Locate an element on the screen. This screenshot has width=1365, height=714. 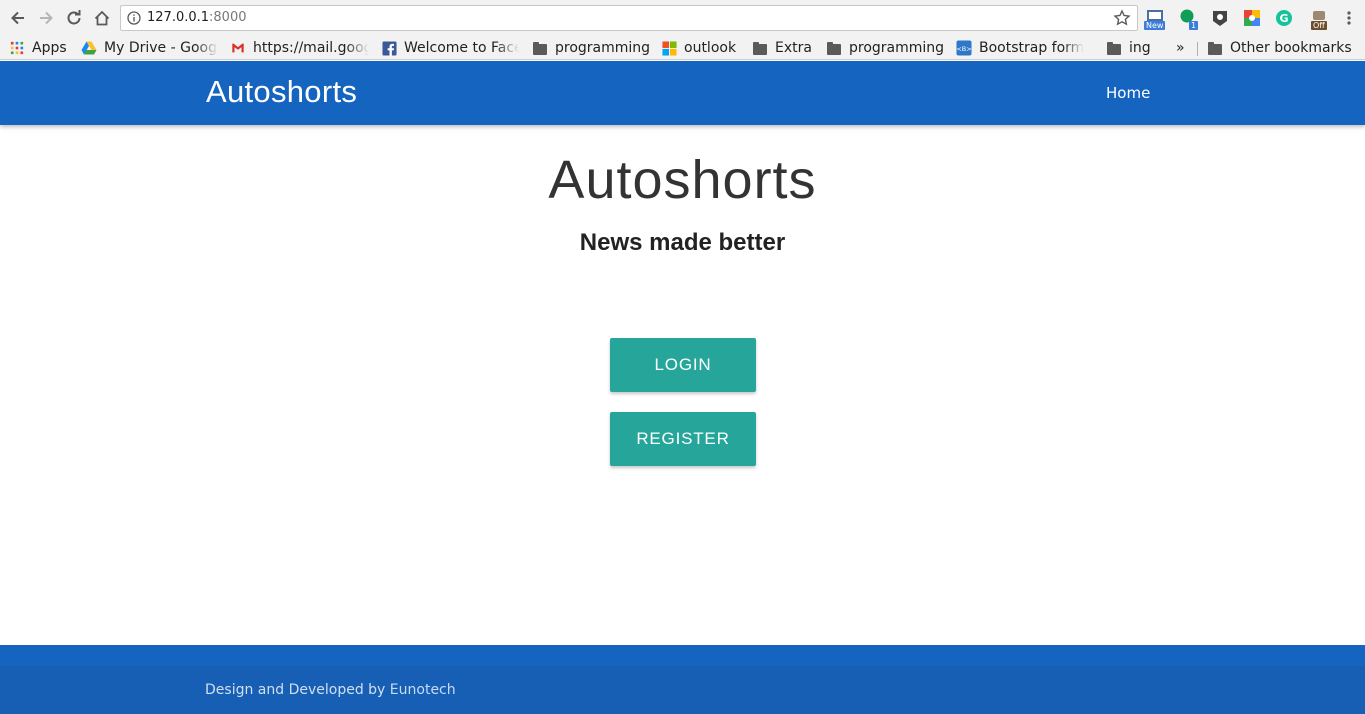
register-button: REGISTER is located at coordinates (683, 439).